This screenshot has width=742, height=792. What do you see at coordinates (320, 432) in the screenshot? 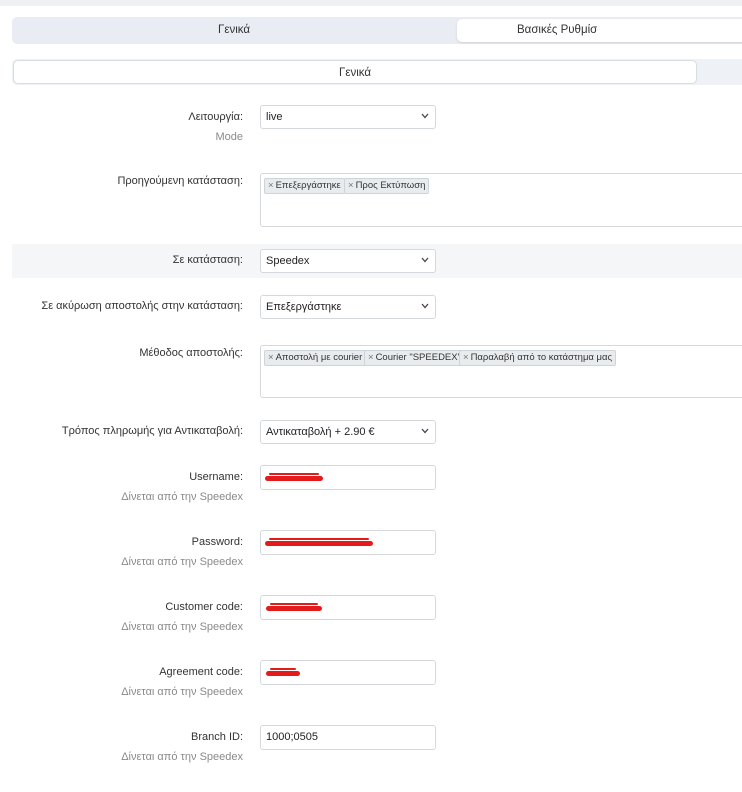
I see `cod-payment-select-value: Αντικαταβολή + 2.90 €` at bounding box center [320, 432].